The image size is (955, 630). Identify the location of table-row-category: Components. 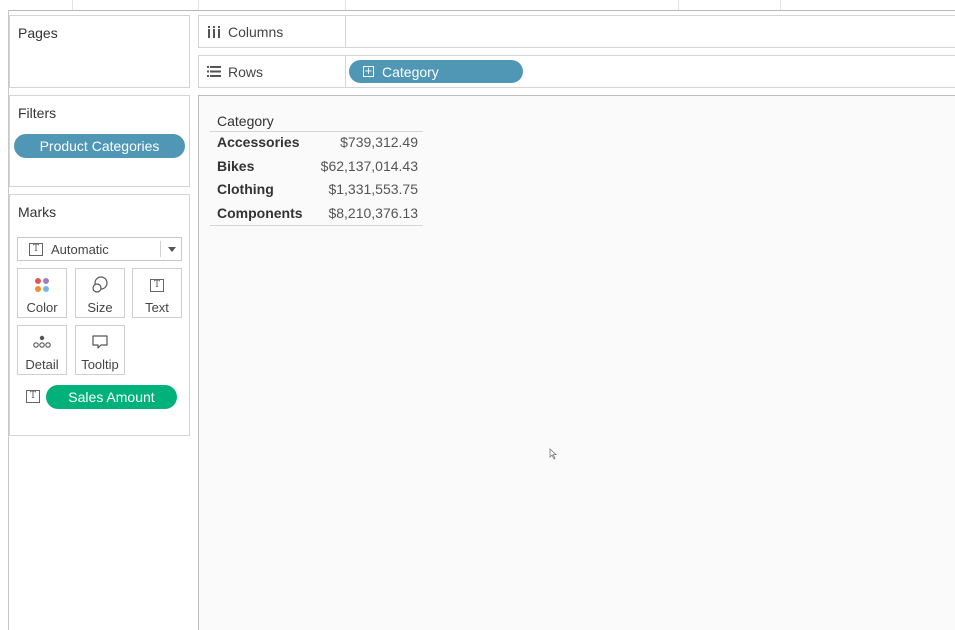
(260, 213).